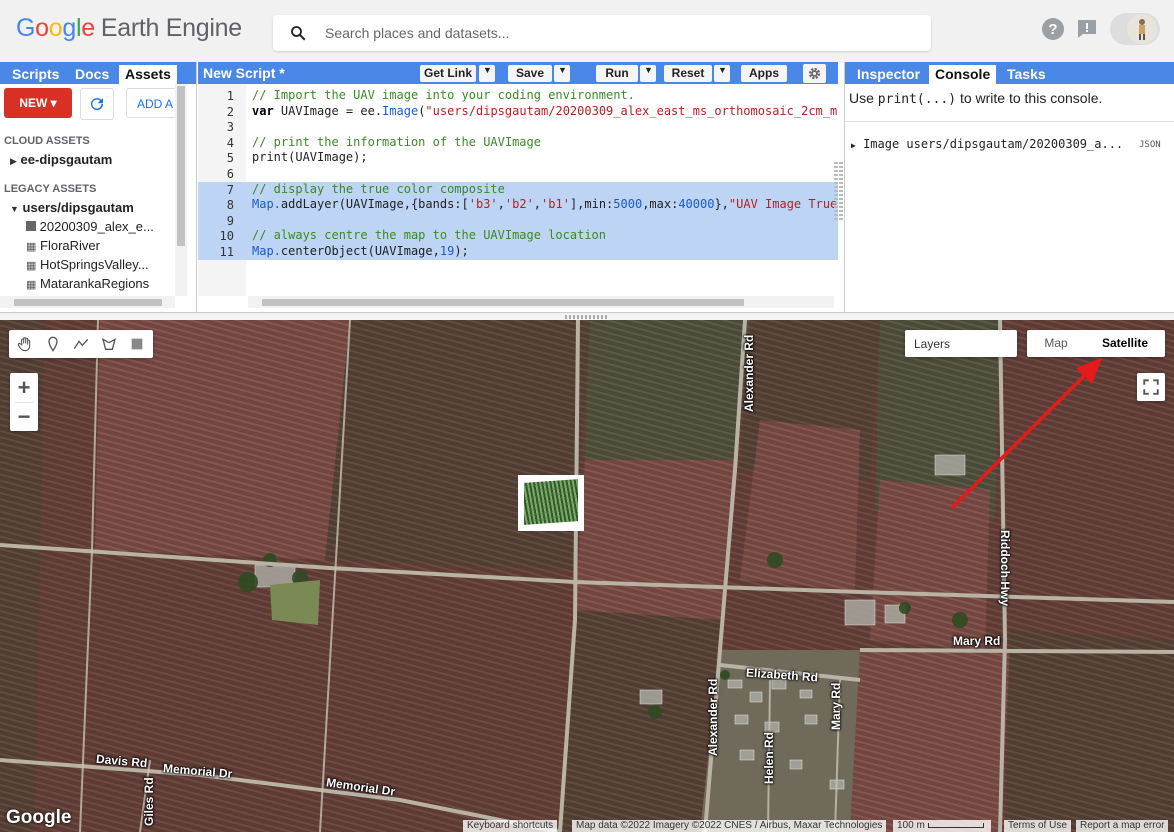 The height and width of the screenshot is (832, 1174). I want to click on tab-tasks: Tasks, so click(1026, 74).